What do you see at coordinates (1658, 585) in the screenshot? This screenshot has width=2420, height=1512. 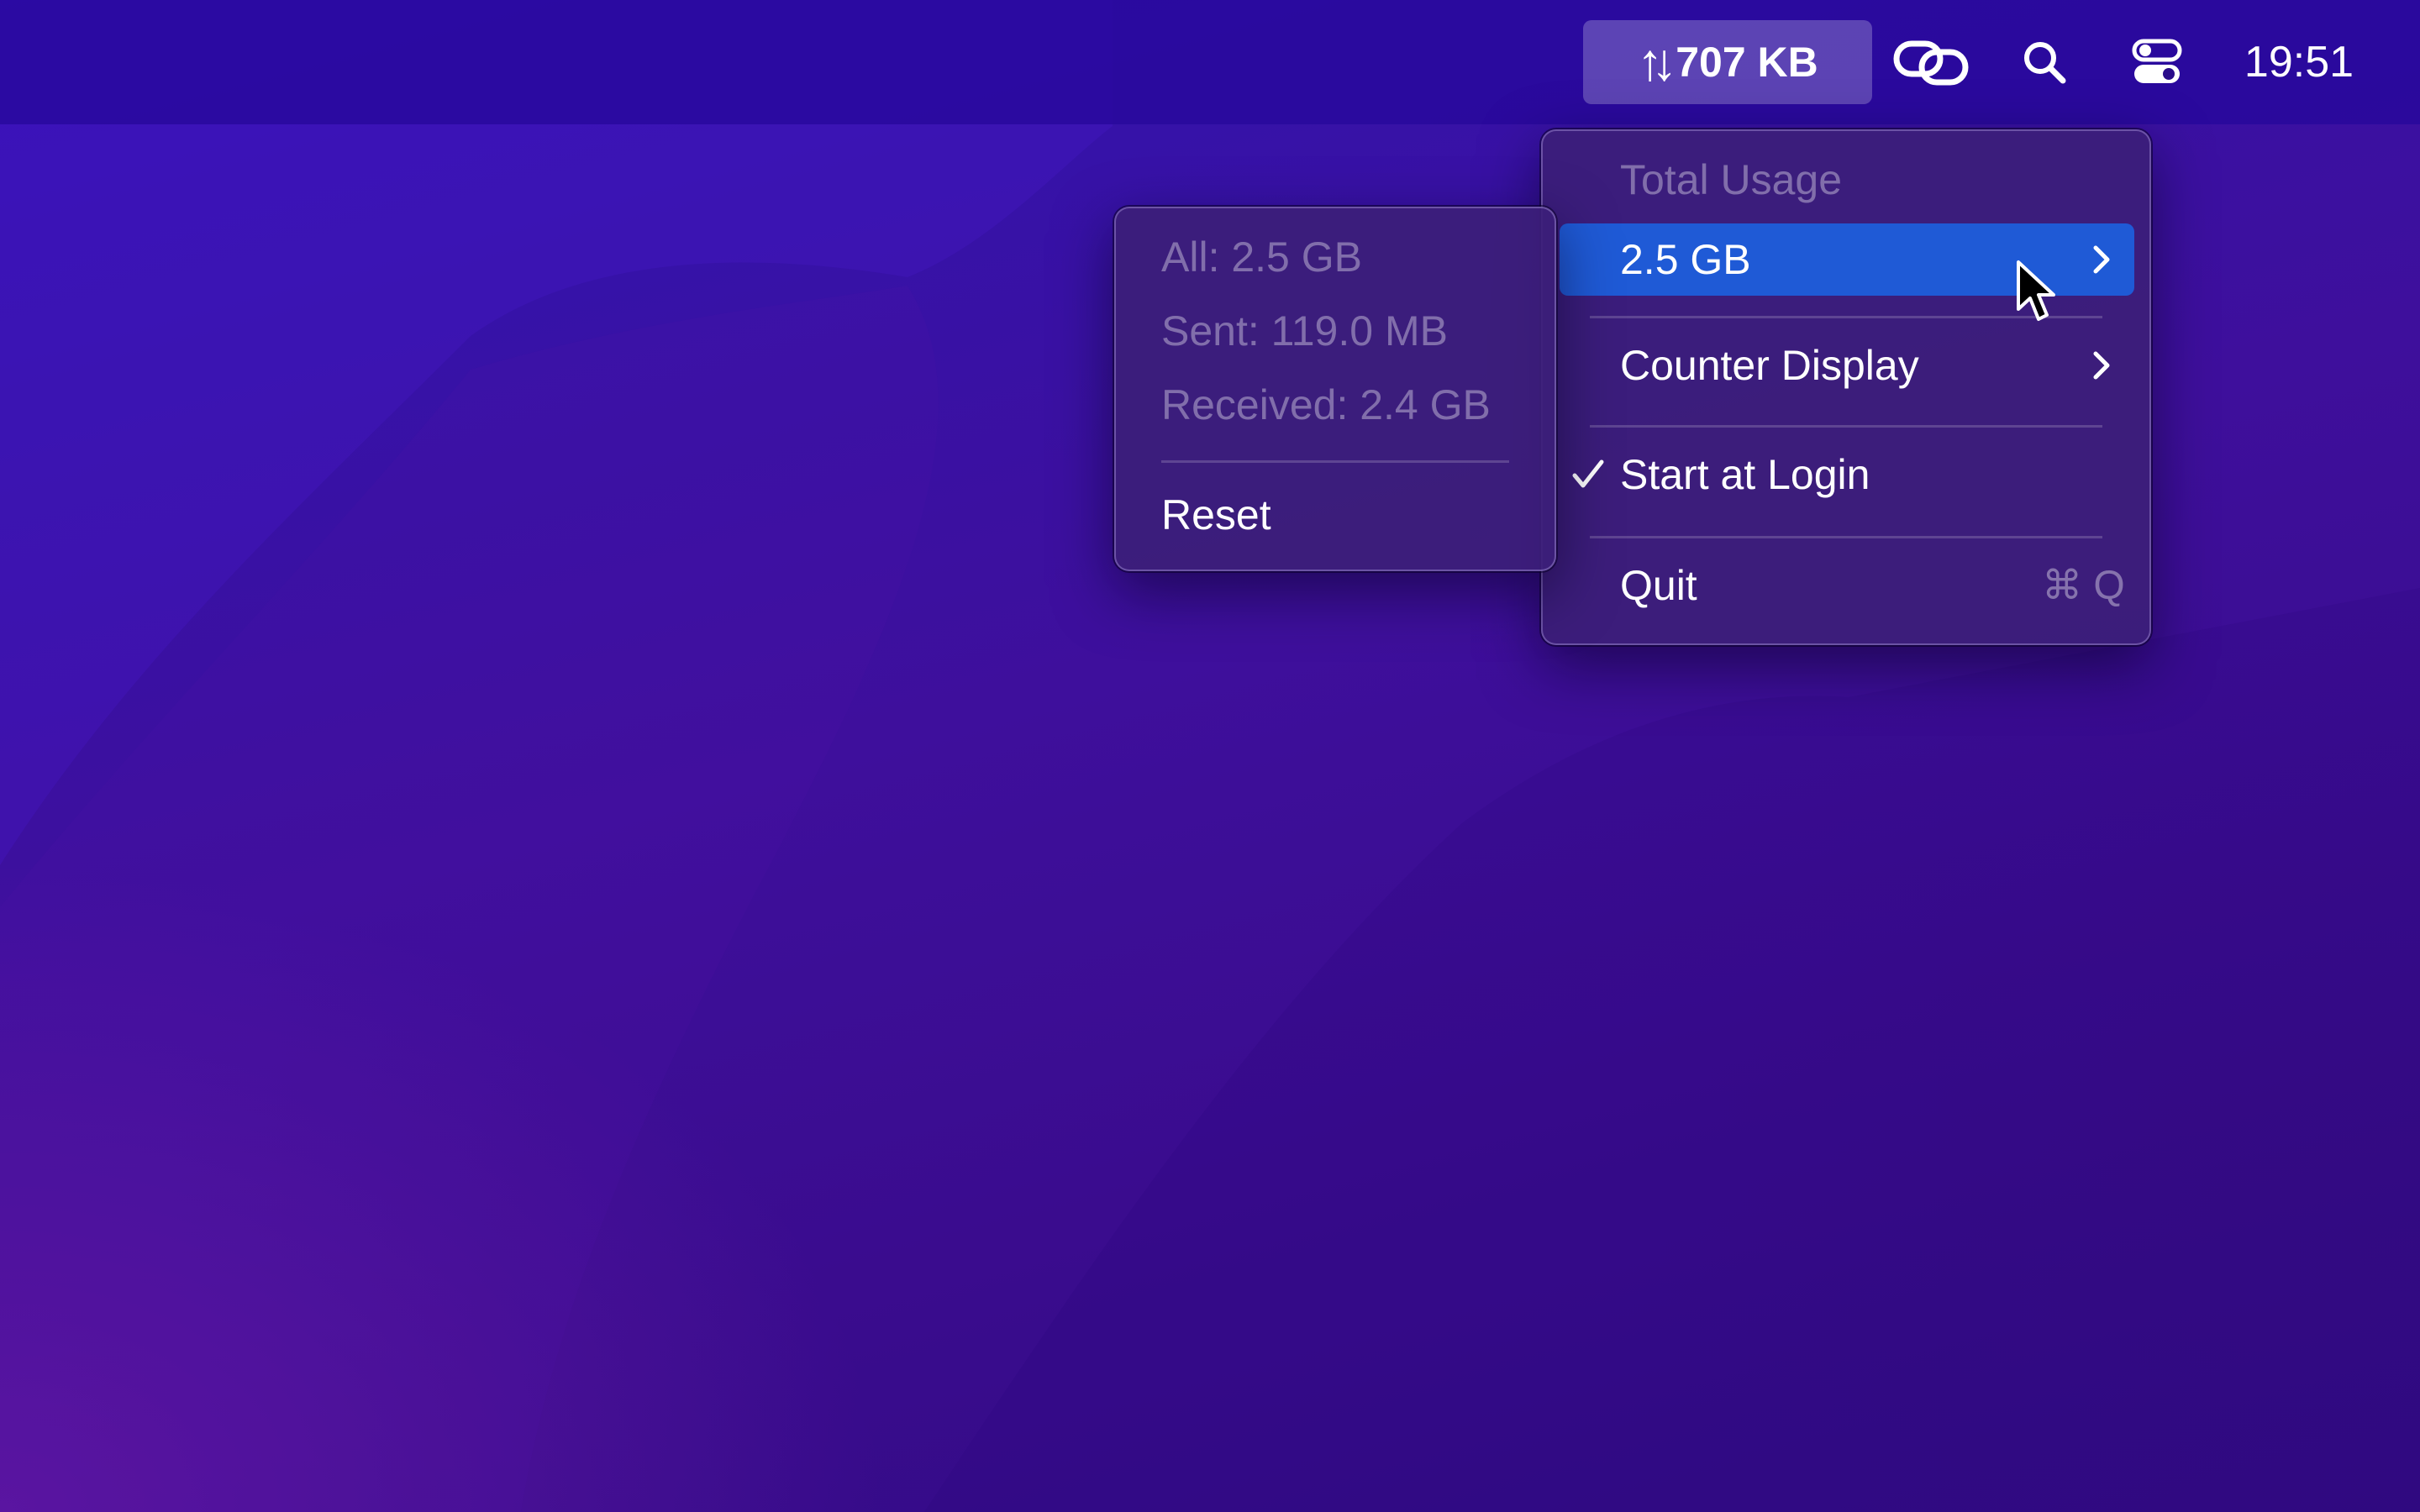 I see `menu-item-quit-label: Quit` at bounding box center [1658, 585].